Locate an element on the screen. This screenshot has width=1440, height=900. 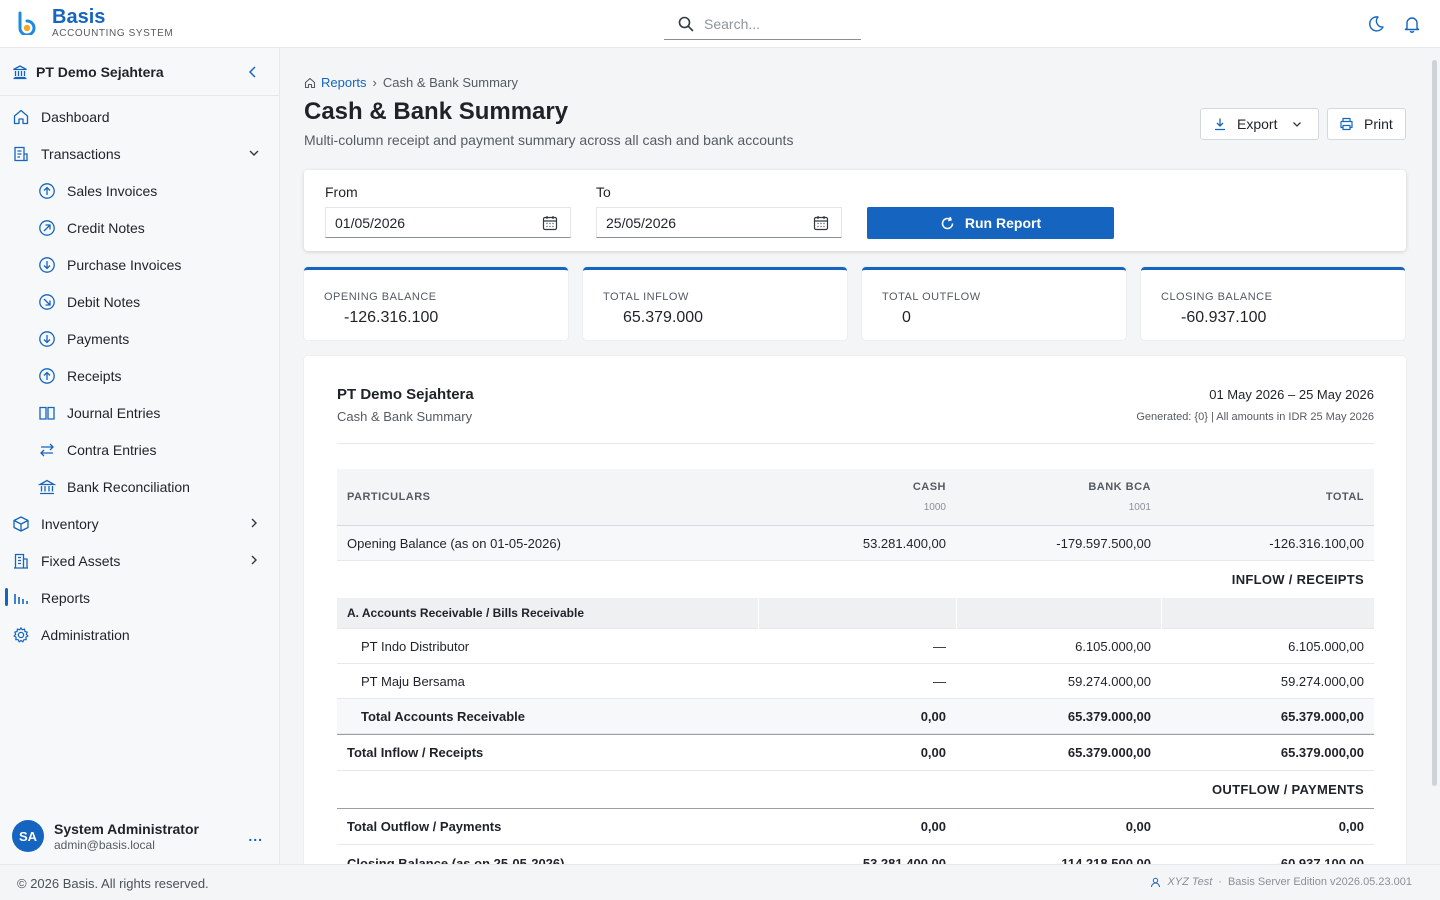
report-period: 01 May 2026 – 25 May 2026 is located at coordinates (1291, 394).